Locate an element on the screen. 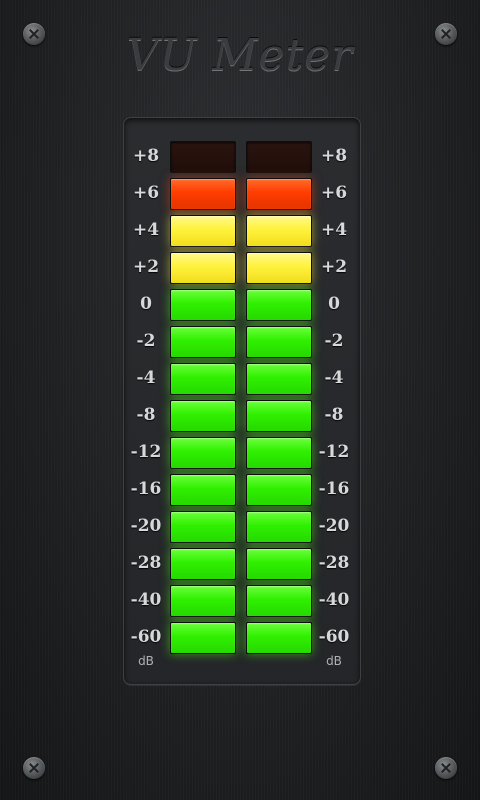 The height and width of the screenshot is (800, 480). meter-row: -2 -2 is located at coordinates (242, 341).